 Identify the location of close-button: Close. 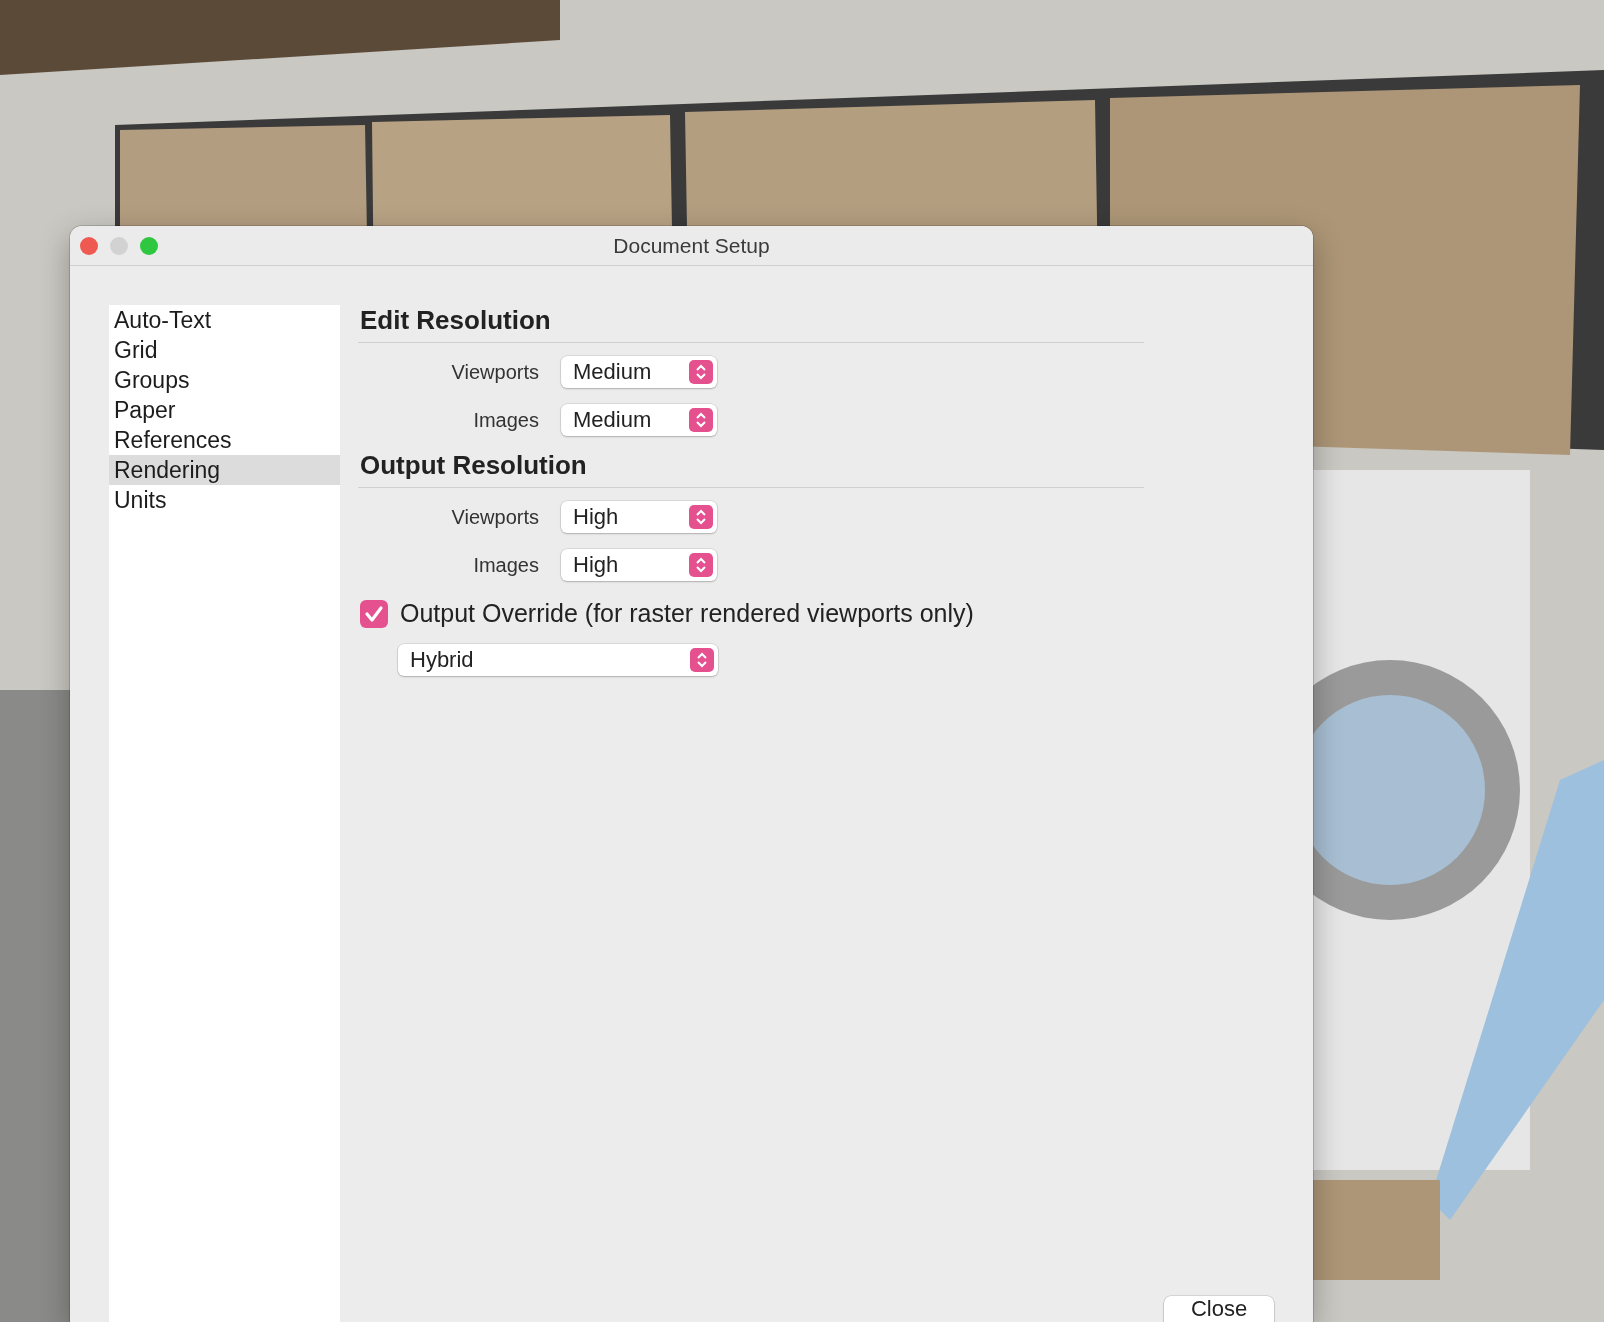
(1219, 1309).